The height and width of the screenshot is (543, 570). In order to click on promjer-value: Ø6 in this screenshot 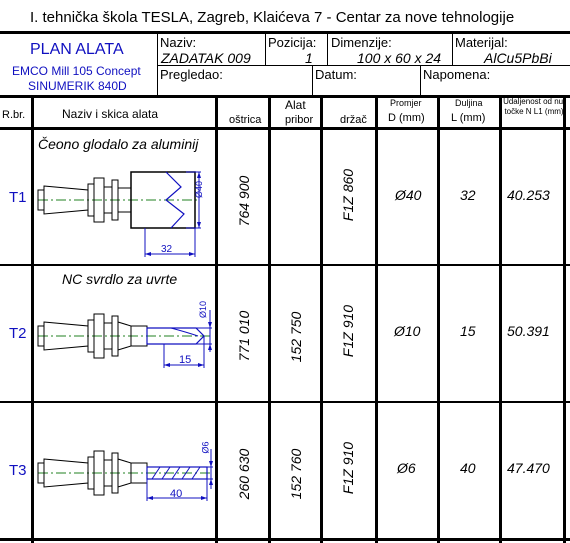, I will do `click(406, 468)`.